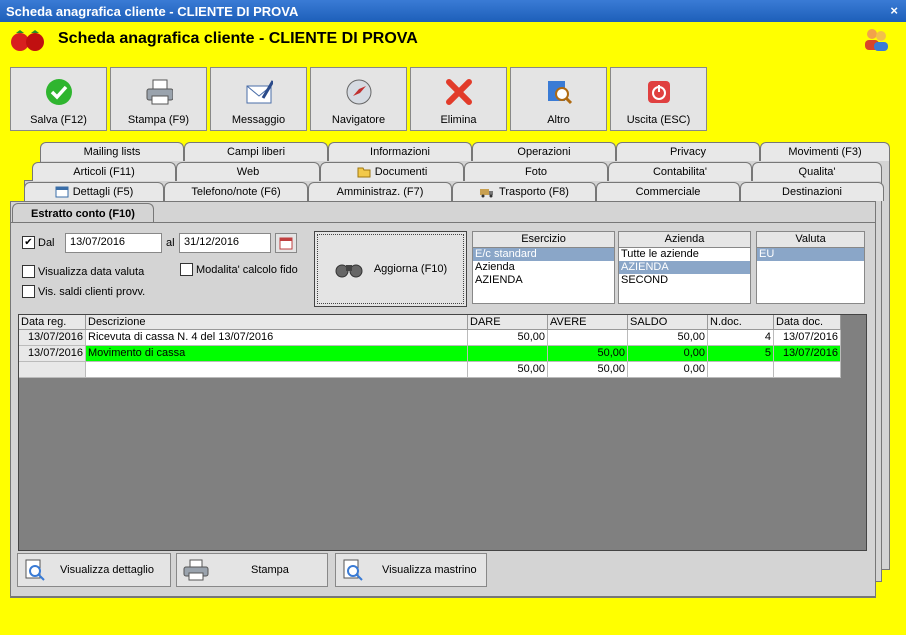  Describe the element at coordinates (741, 354) in the screenshot. I see `table-cell: 5` at that location.